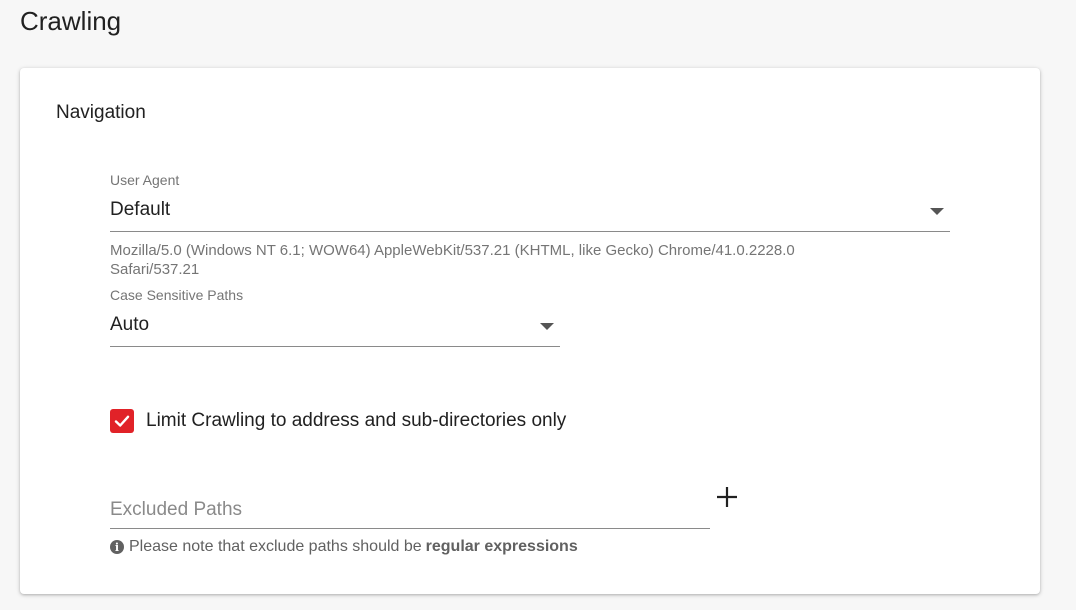  I want to click on user-agent-label: User Agent, so click(145, 180).